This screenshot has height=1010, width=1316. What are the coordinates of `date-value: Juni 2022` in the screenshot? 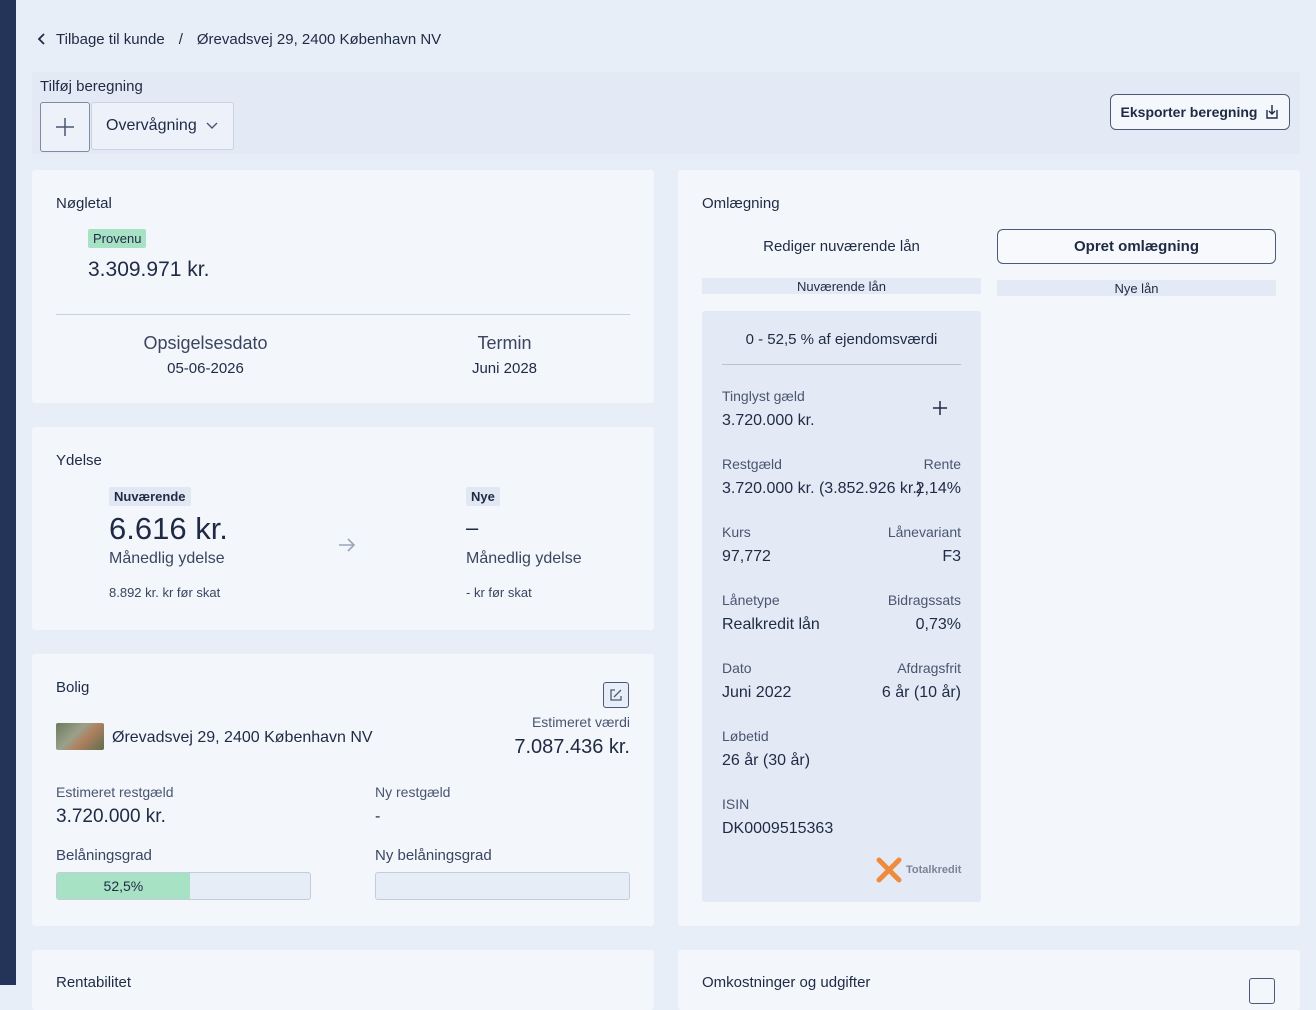 It's located at (757, 692).